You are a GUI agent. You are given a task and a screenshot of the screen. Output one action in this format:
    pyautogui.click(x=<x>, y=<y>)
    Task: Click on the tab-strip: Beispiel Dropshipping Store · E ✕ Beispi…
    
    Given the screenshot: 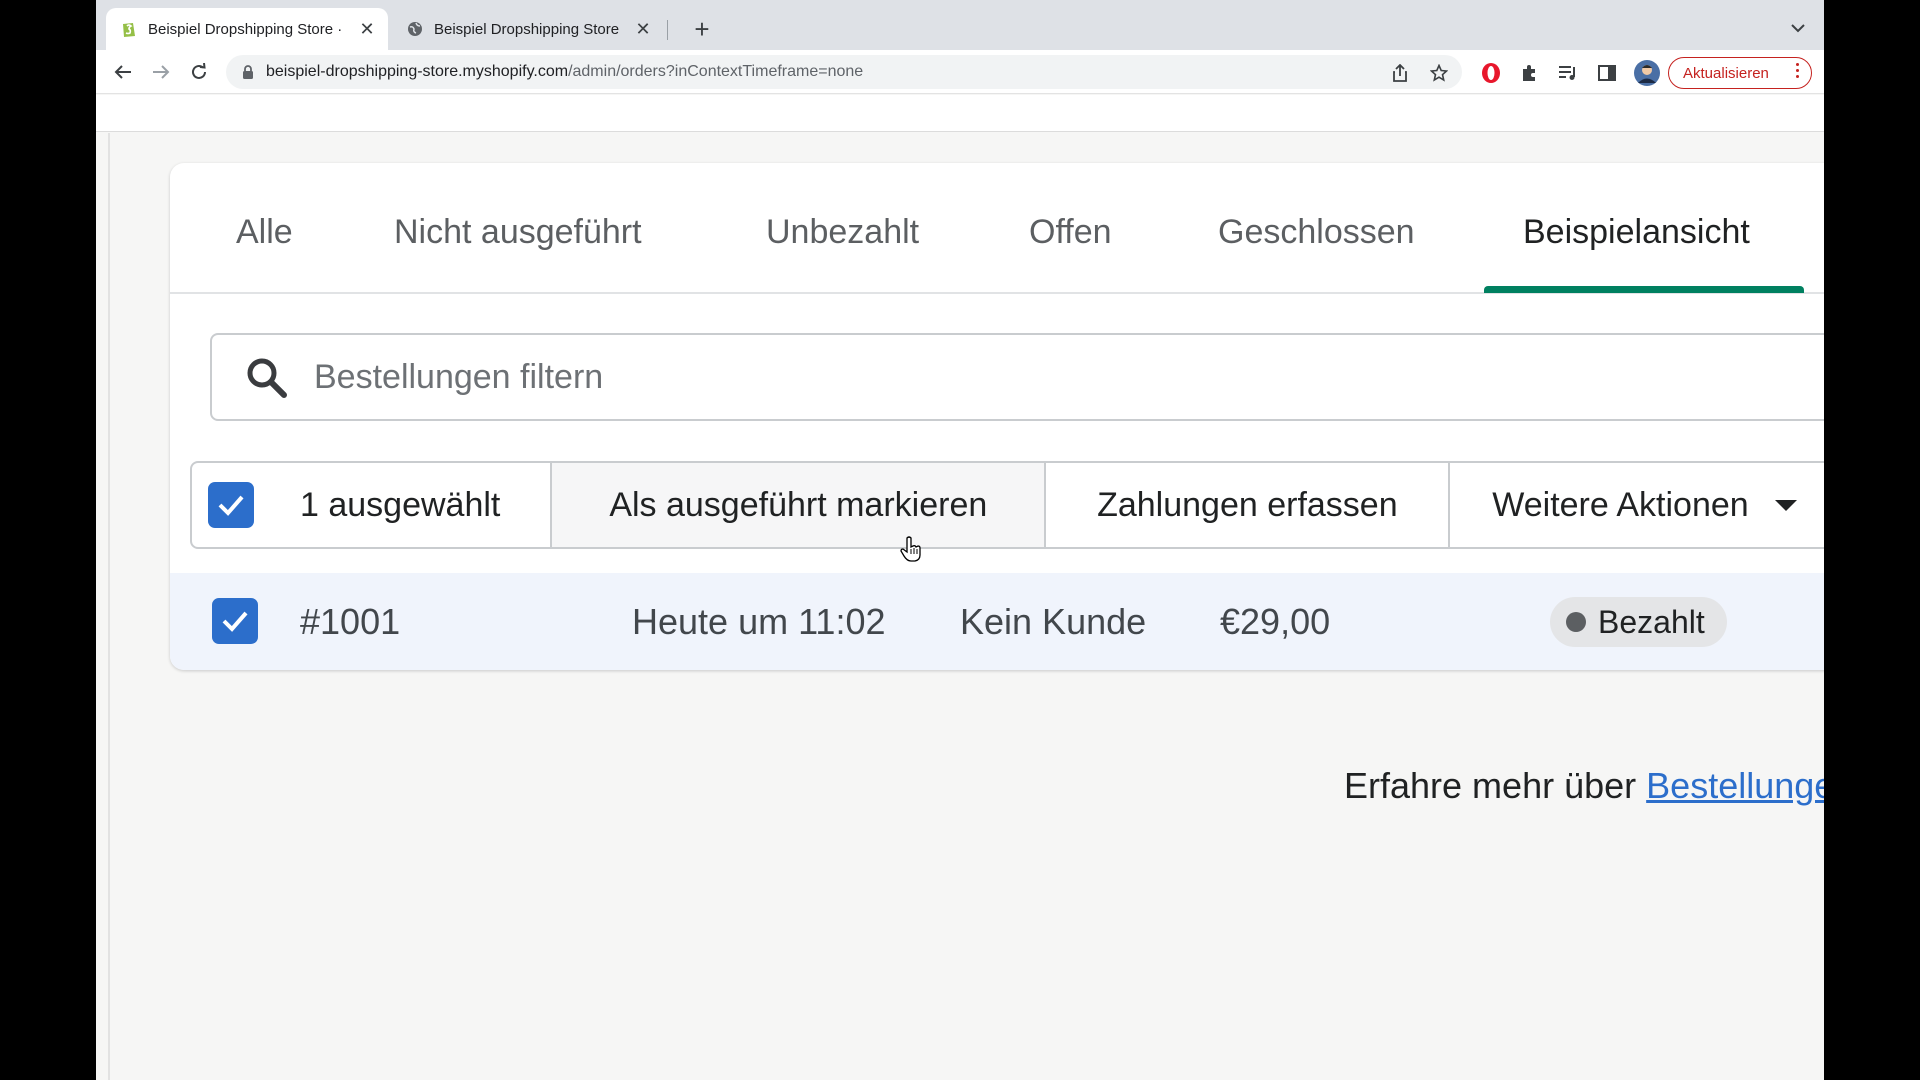 What is the action you would take?
    pyautogui.click(x=960, y=25)
    